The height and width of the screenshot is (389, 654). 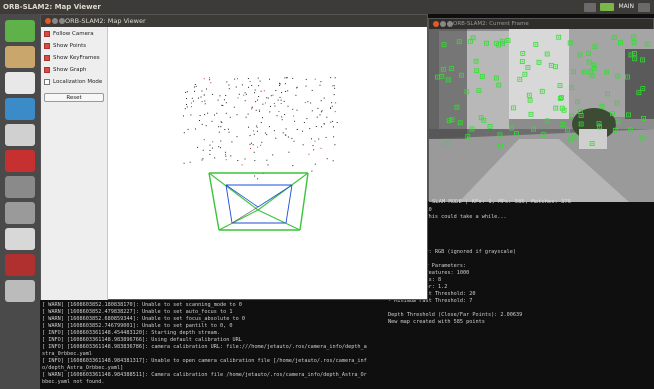 What do you see at coordinates (74, 97) in the screenshot?
I see `reset-button: Reset` at bounding box center [74, 97].